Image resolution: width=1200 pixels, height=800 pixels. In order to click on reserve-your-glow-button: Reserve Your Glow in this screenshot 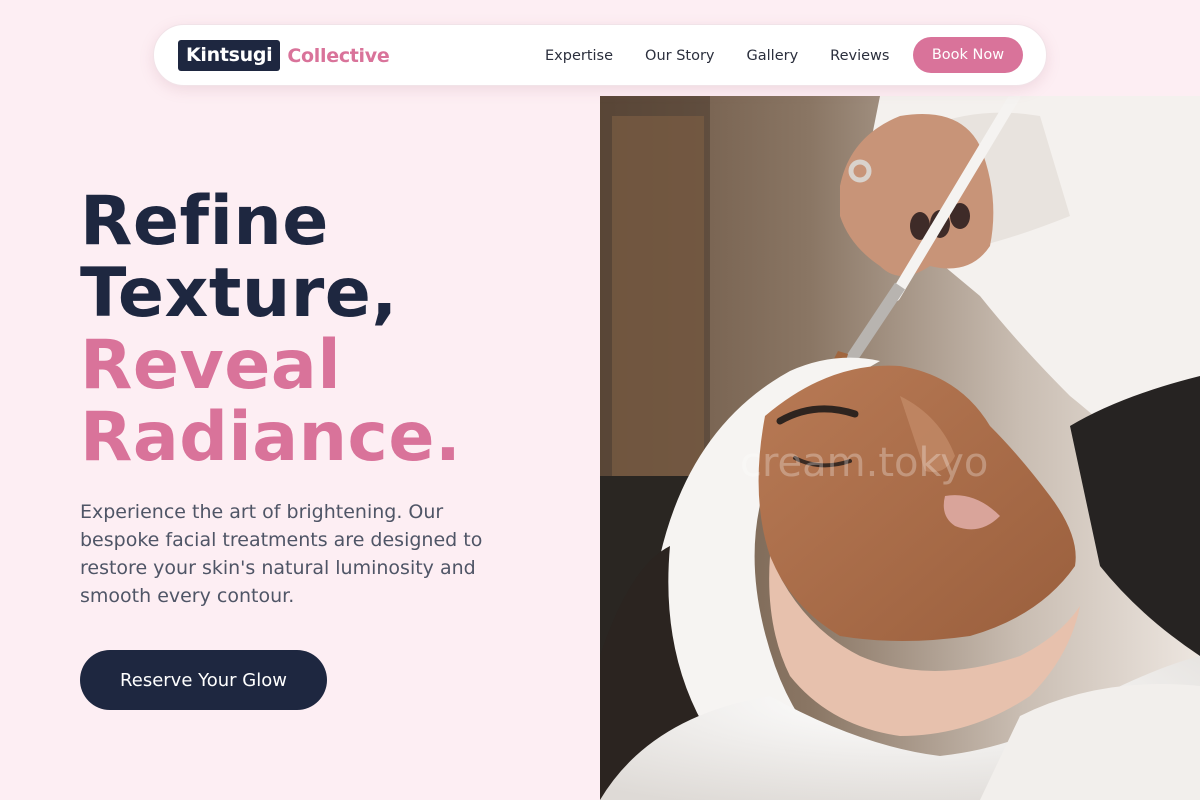, I will do `click(203, 680)`.